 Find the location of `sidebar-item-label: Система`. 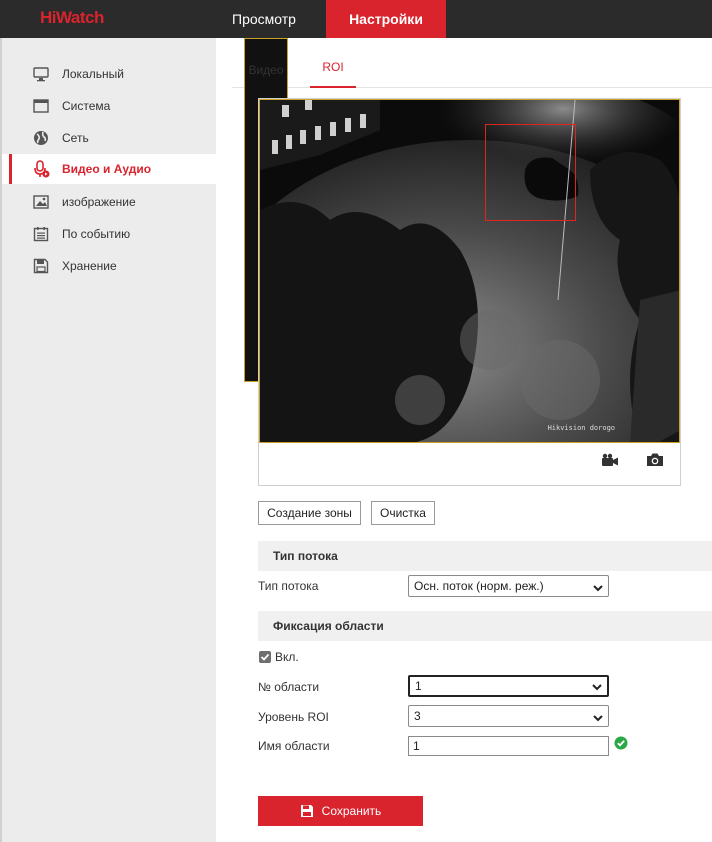

sidebar-item-label: Система is located at coordinates (86, 106).